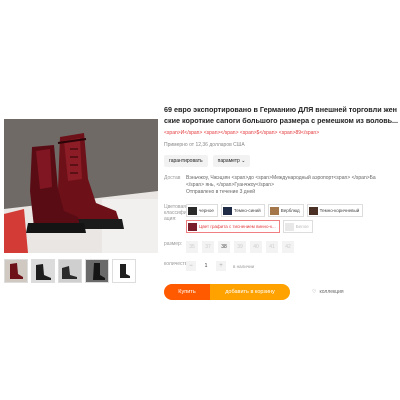 The height and width of the screenshot is (400, 400). I want to click on qty-label: количество:, so click(178, 264).